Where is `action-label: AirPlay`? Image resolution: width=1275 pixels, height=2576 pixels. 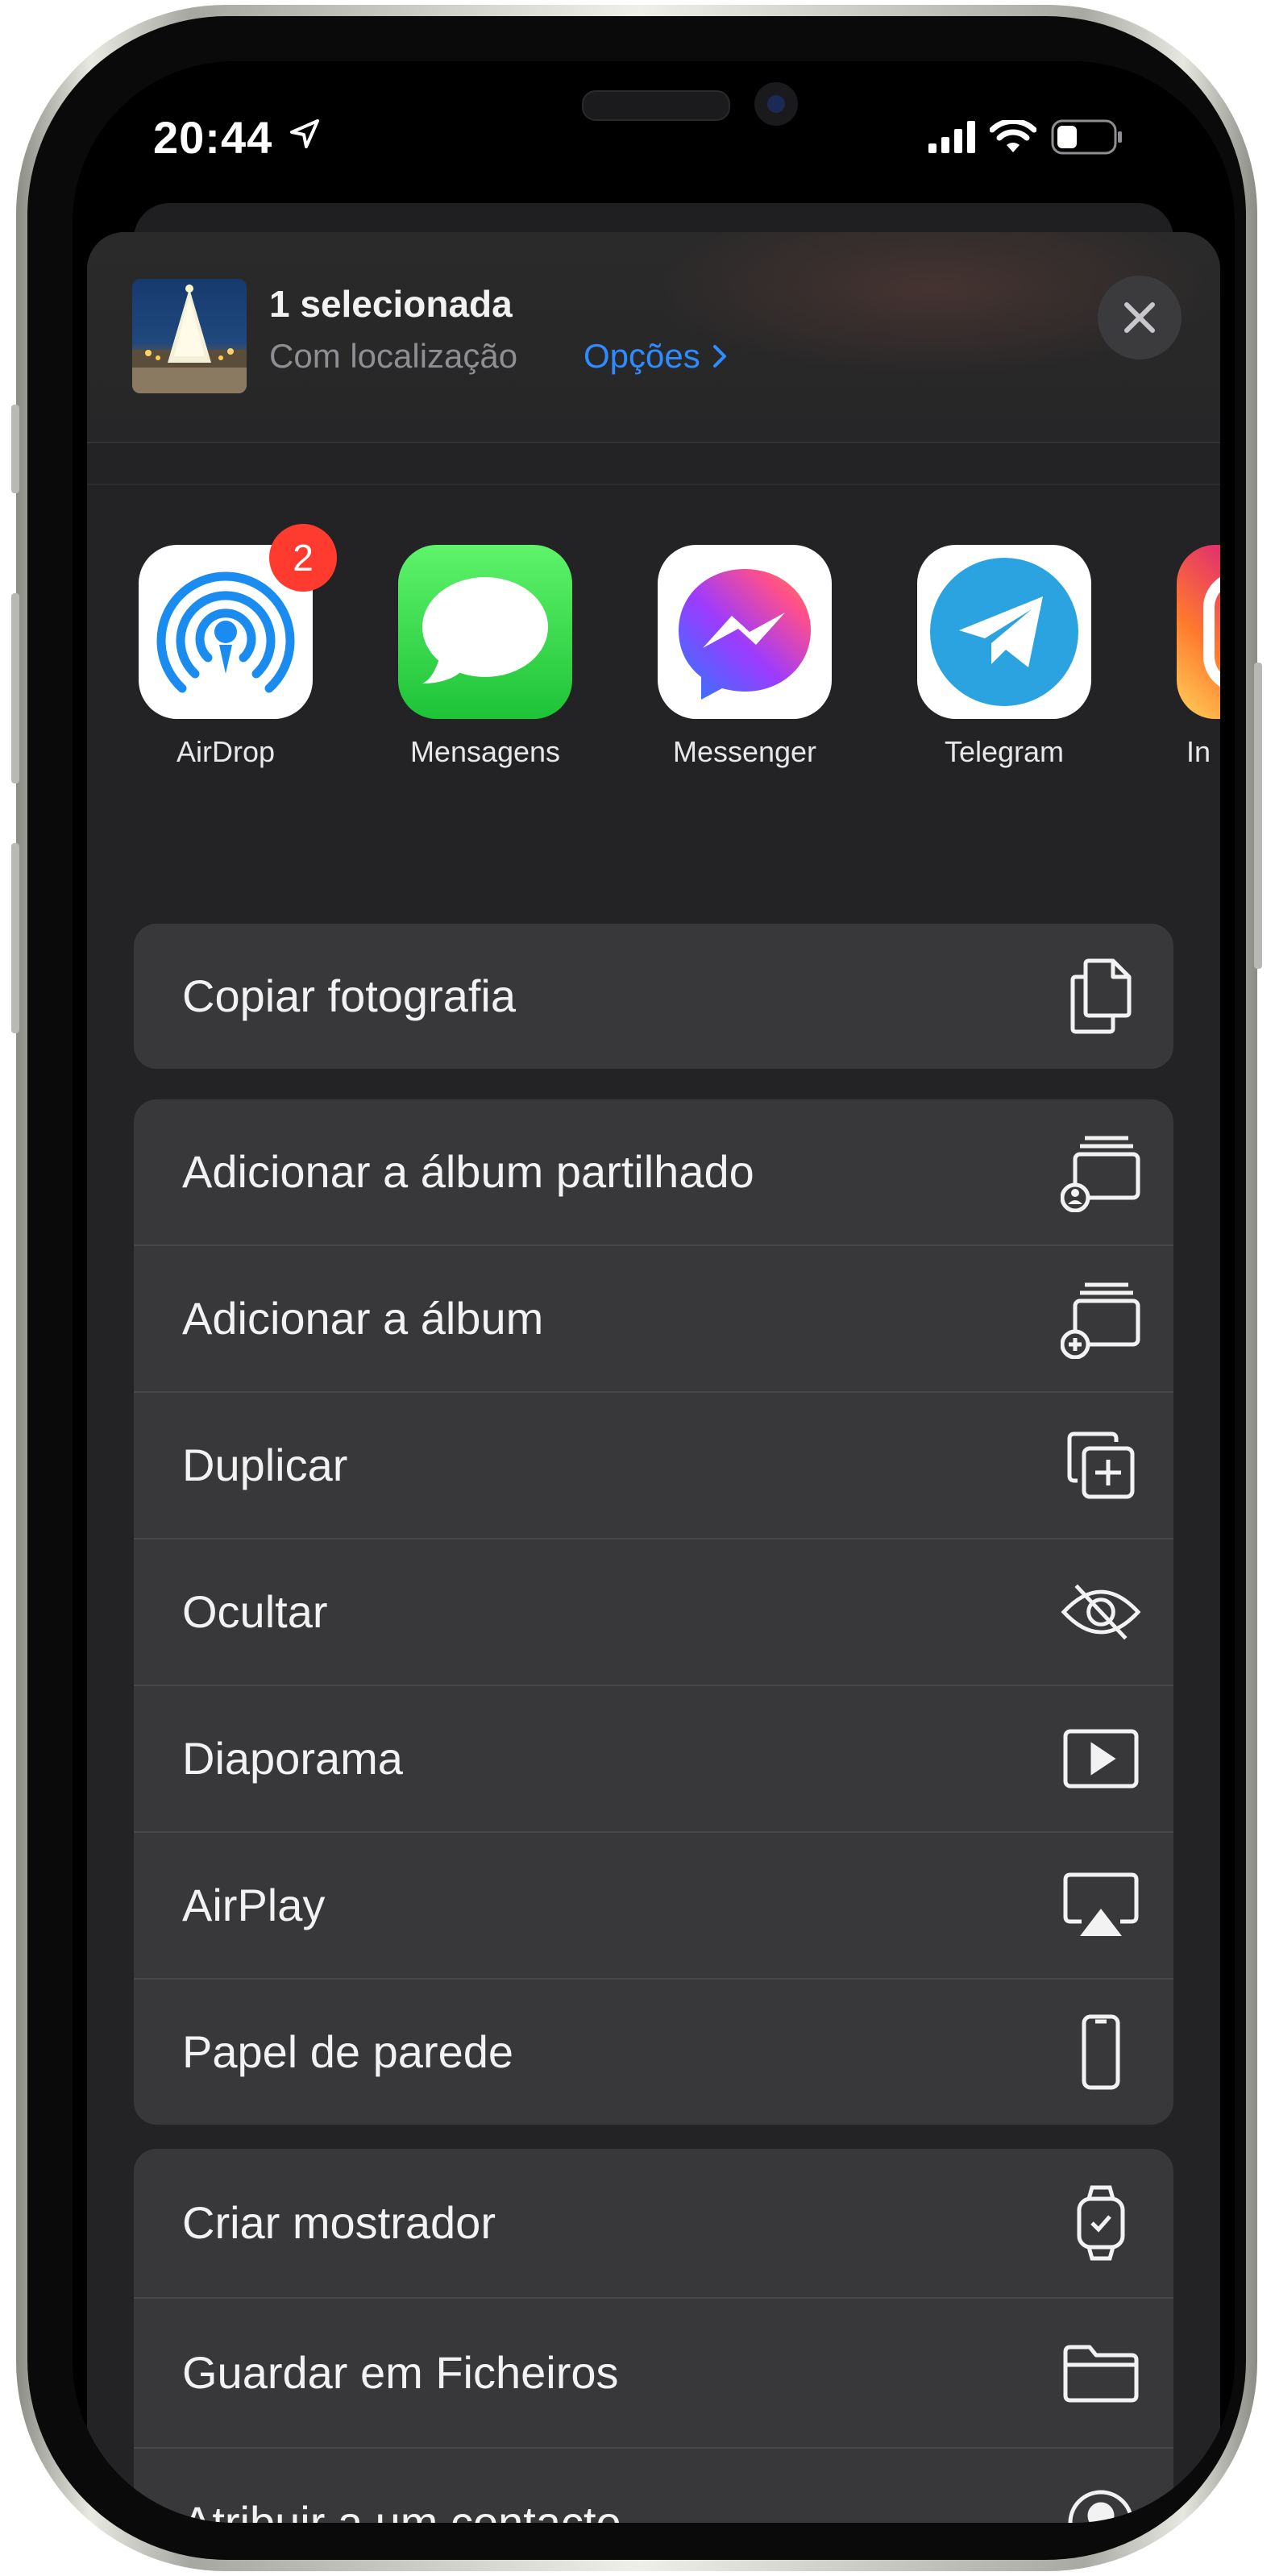
action-label: AirPlay is located at coordinates (254, 1905).